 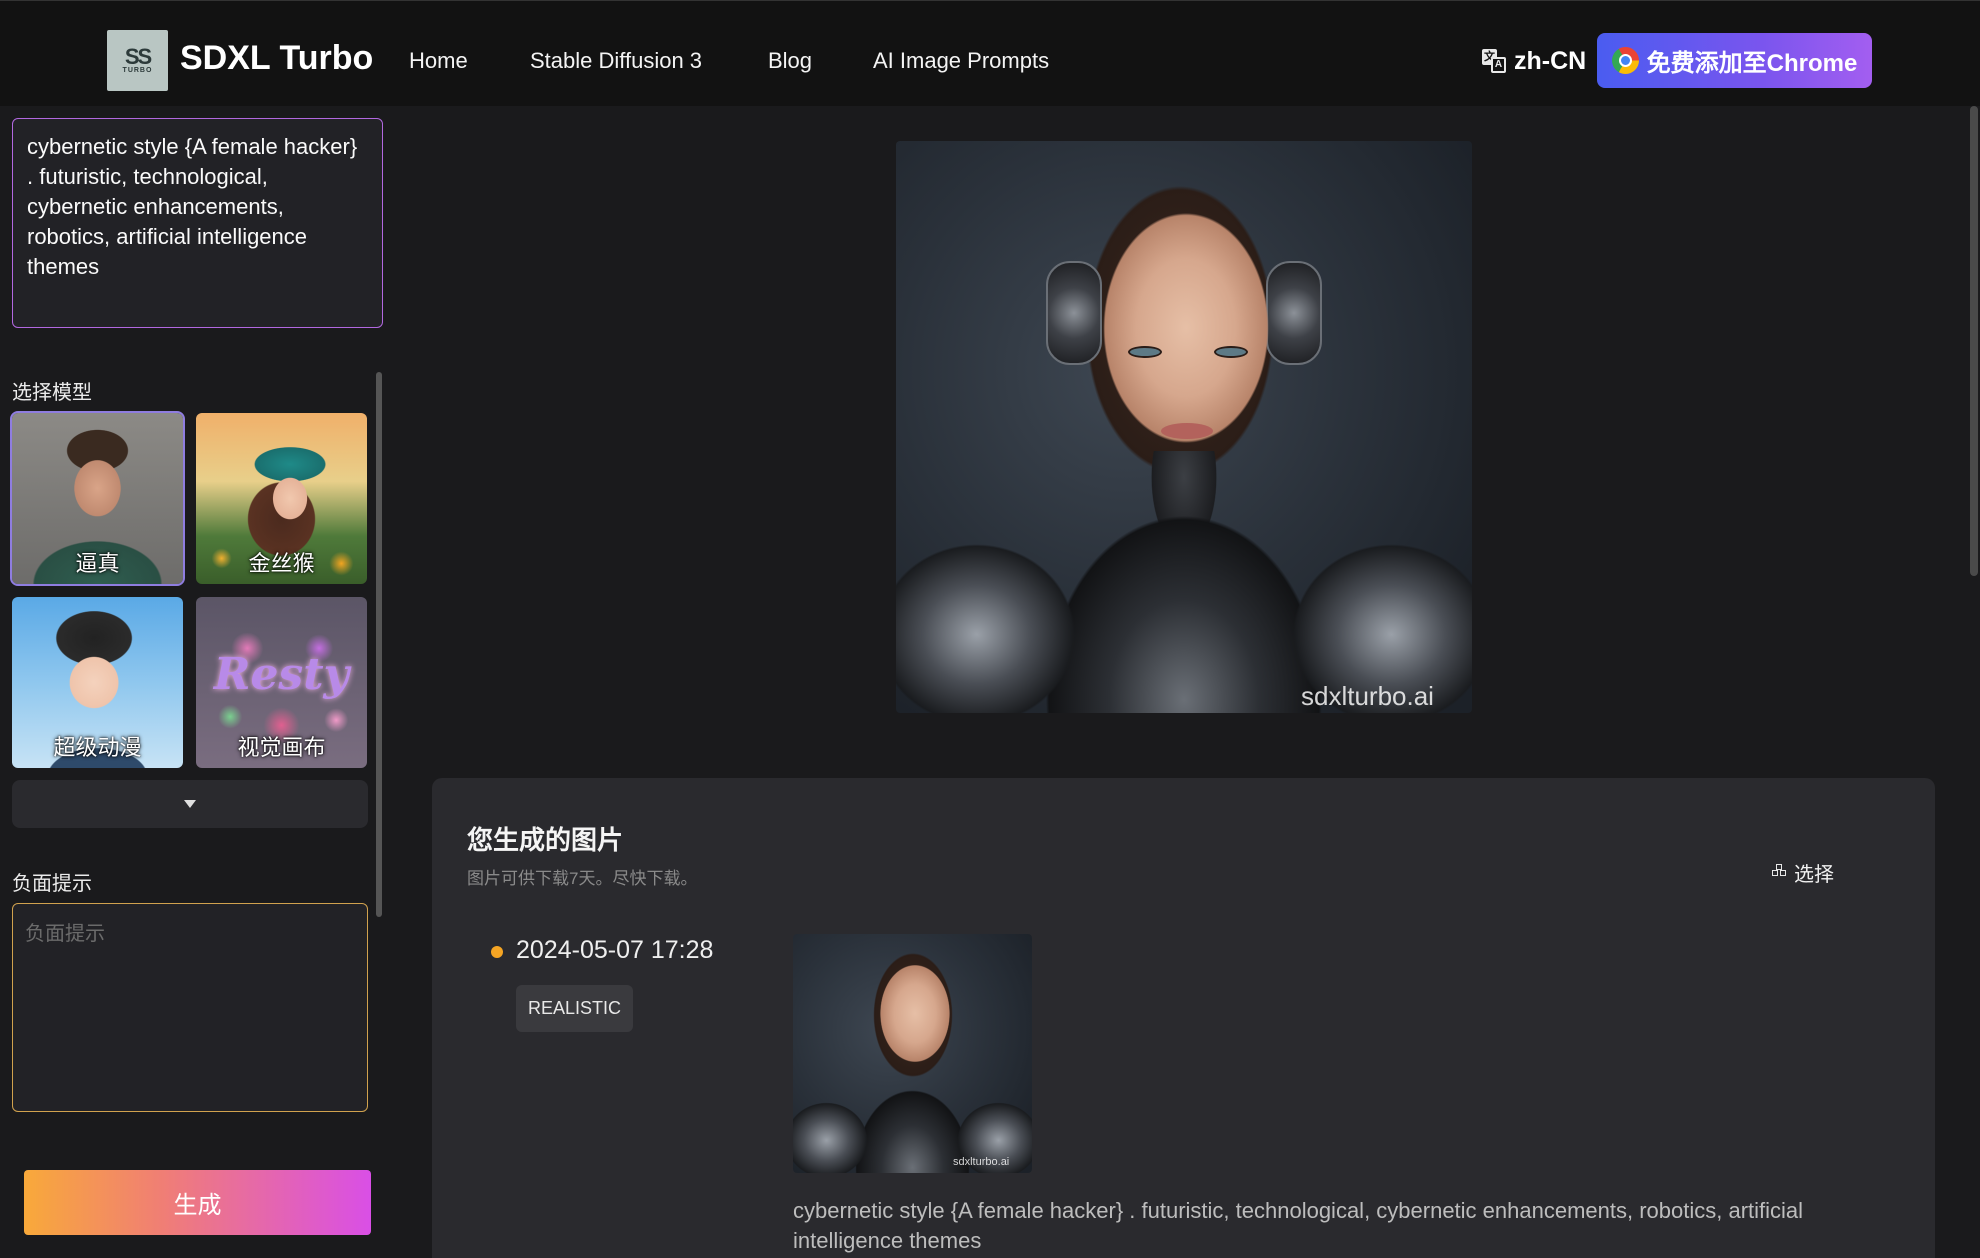 What do you see at coordinates (1974, 341) in the screenshot?
I see `main-scrollbar` at bounding box center [1974, 341].